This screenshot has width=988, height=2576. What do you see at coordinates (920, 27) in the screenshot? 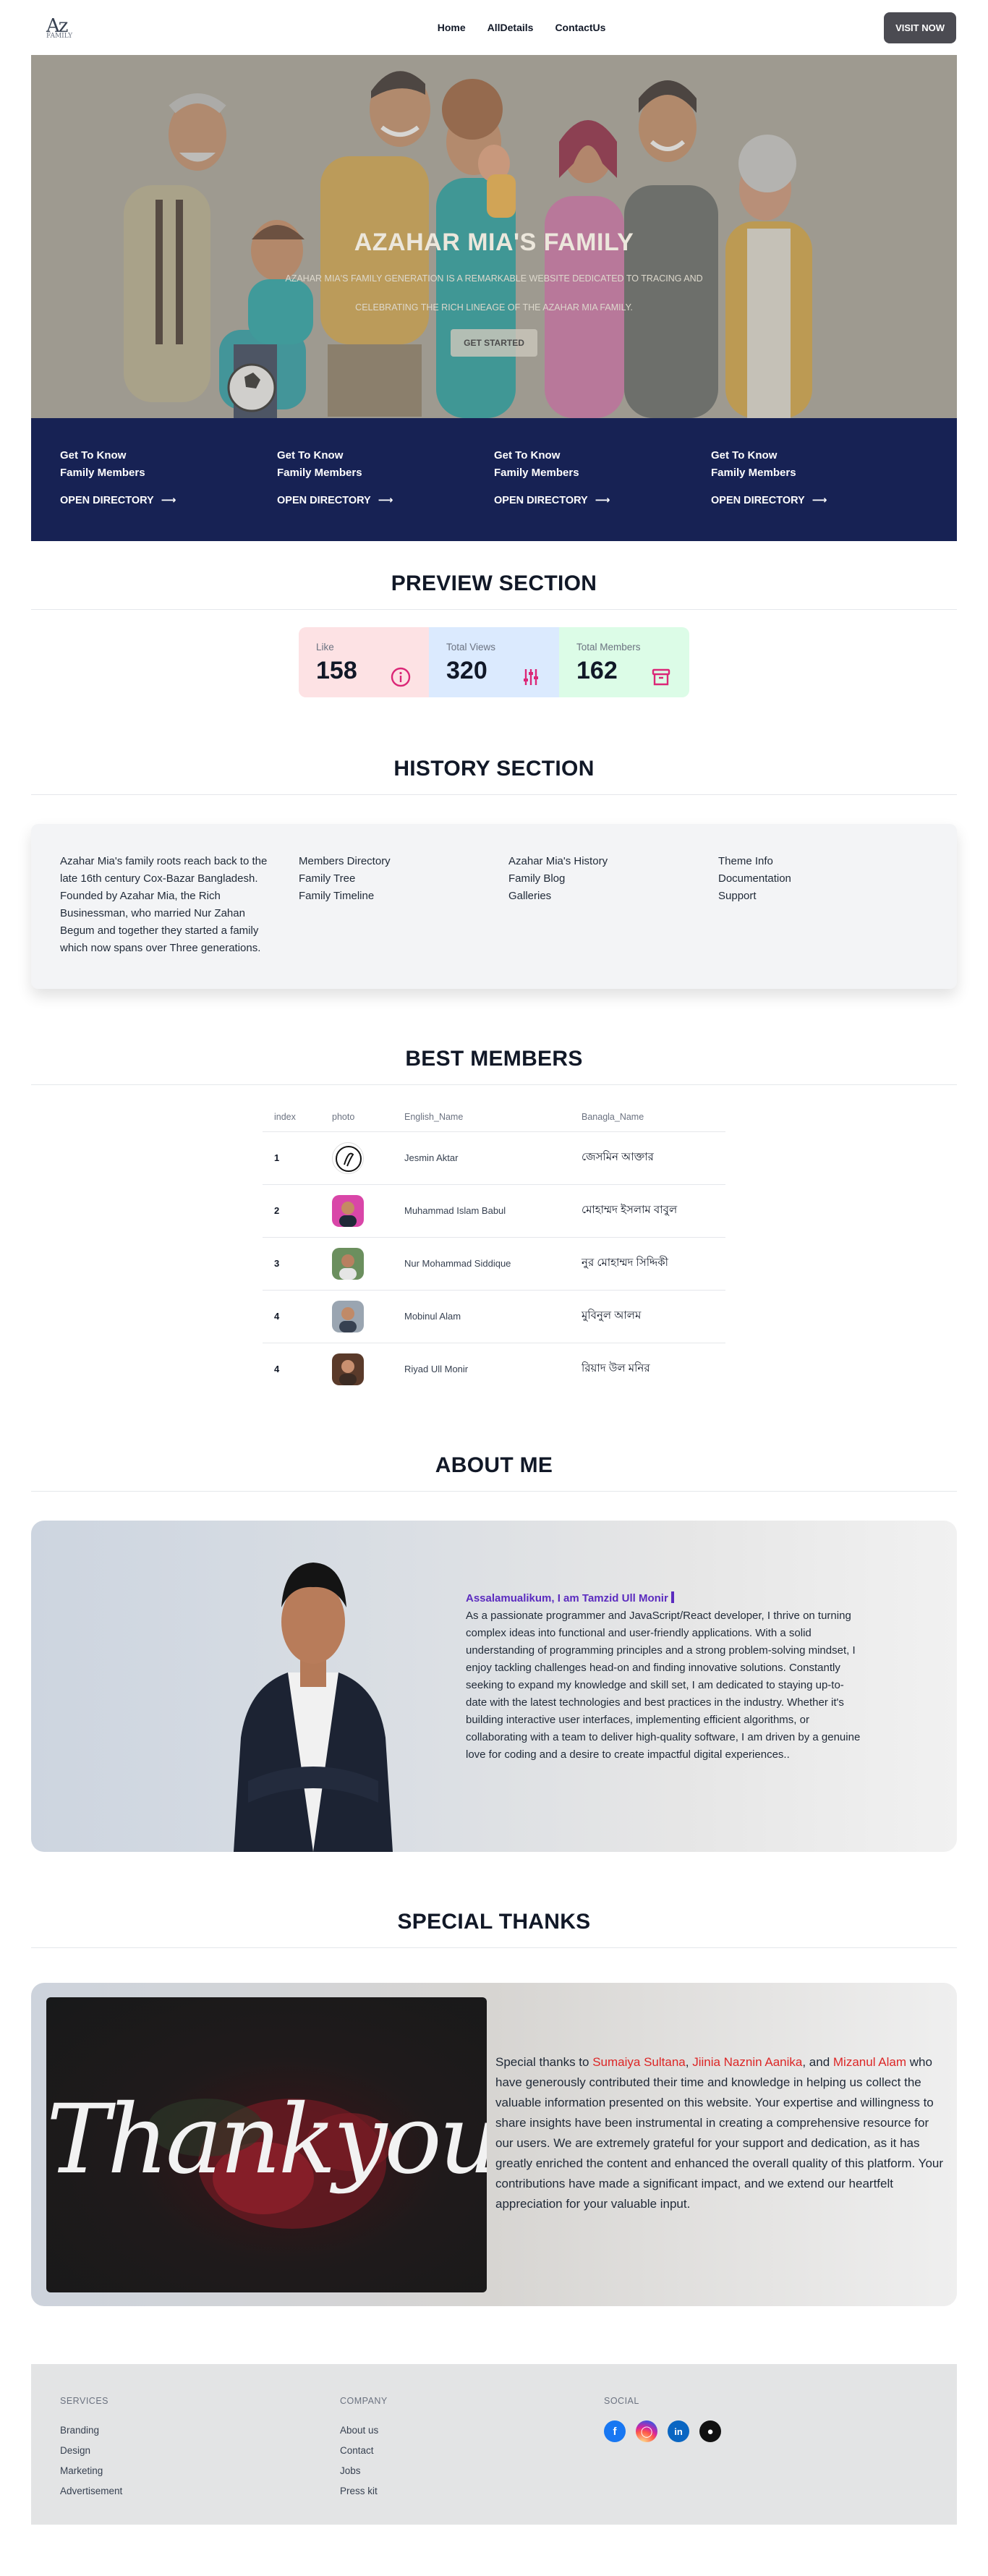
I see `visit-now-button: VISIT NOW` at bounding box center [920, 27].